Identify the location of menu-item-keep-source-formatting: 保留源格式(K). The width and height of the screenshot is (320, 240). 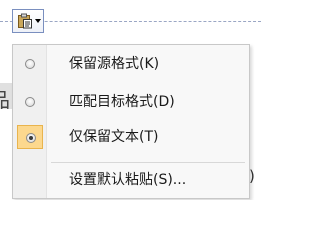
(131, 64).